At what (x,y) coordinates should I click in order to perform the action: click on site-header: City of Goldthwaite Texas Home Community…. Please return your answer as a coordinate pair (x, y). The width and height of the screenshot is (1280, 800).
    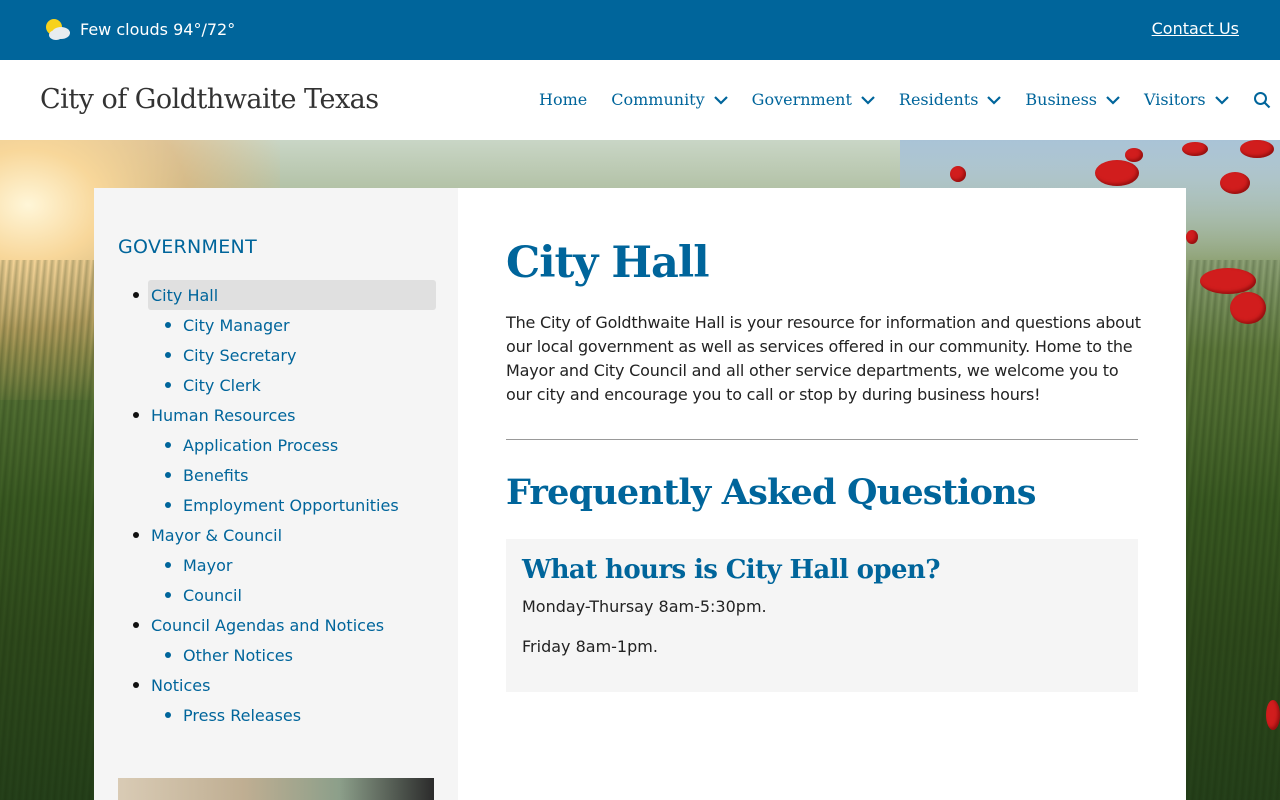
    Looking at the image, I should click on (640, 100).